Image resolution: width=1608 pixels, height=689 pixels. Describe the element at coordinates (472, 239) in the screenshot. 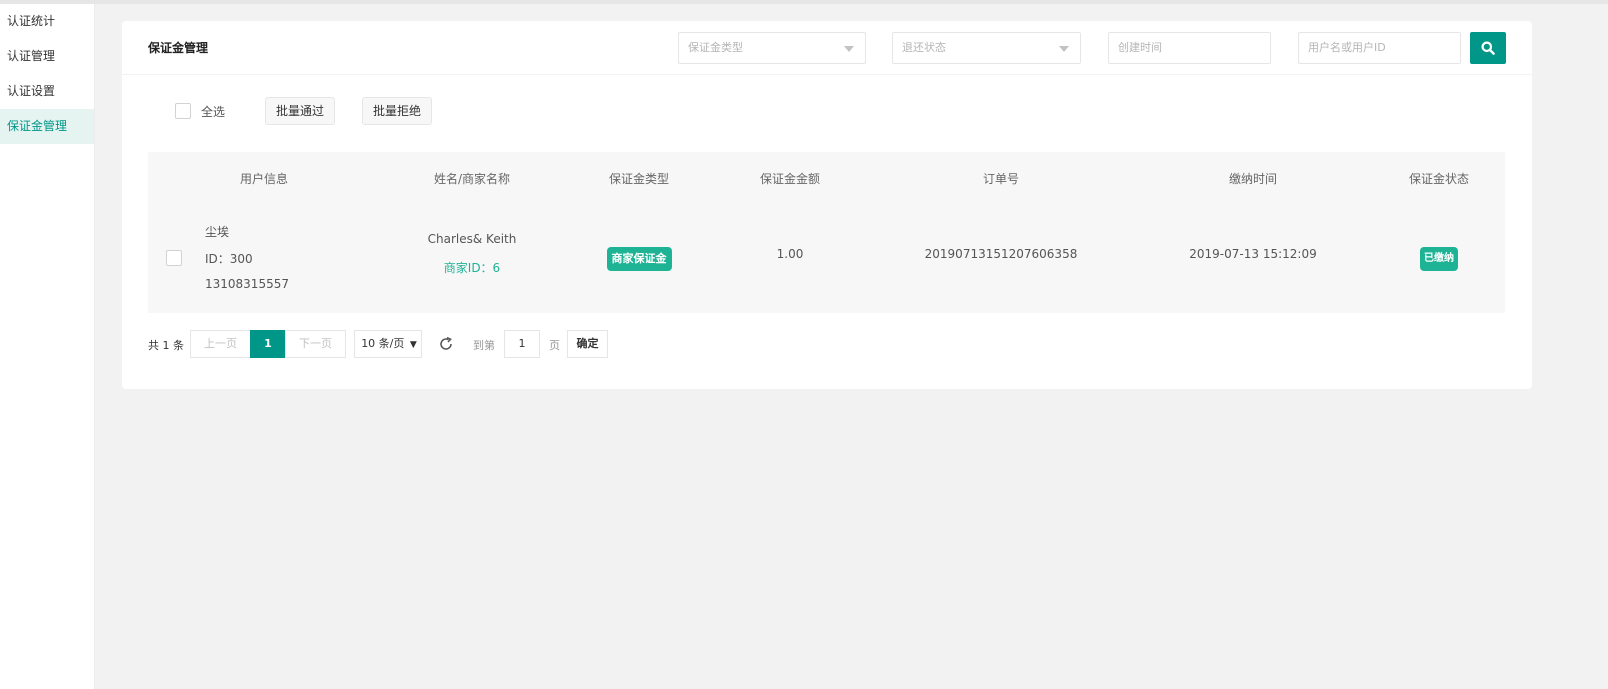

I see `merchant-name: Charles& Keith` at that location.